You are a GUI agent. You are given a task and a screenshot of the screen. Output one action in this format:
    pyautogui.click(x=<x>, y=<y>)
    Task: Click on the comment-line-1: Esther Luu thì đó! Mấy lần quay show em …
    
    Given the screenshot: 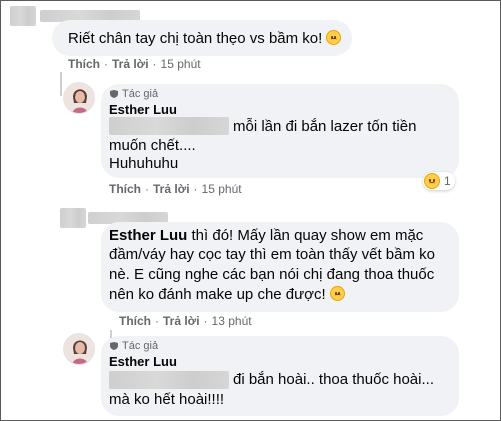 What is the action you would take?
    pyautogui.click(x=266, y=235)
    